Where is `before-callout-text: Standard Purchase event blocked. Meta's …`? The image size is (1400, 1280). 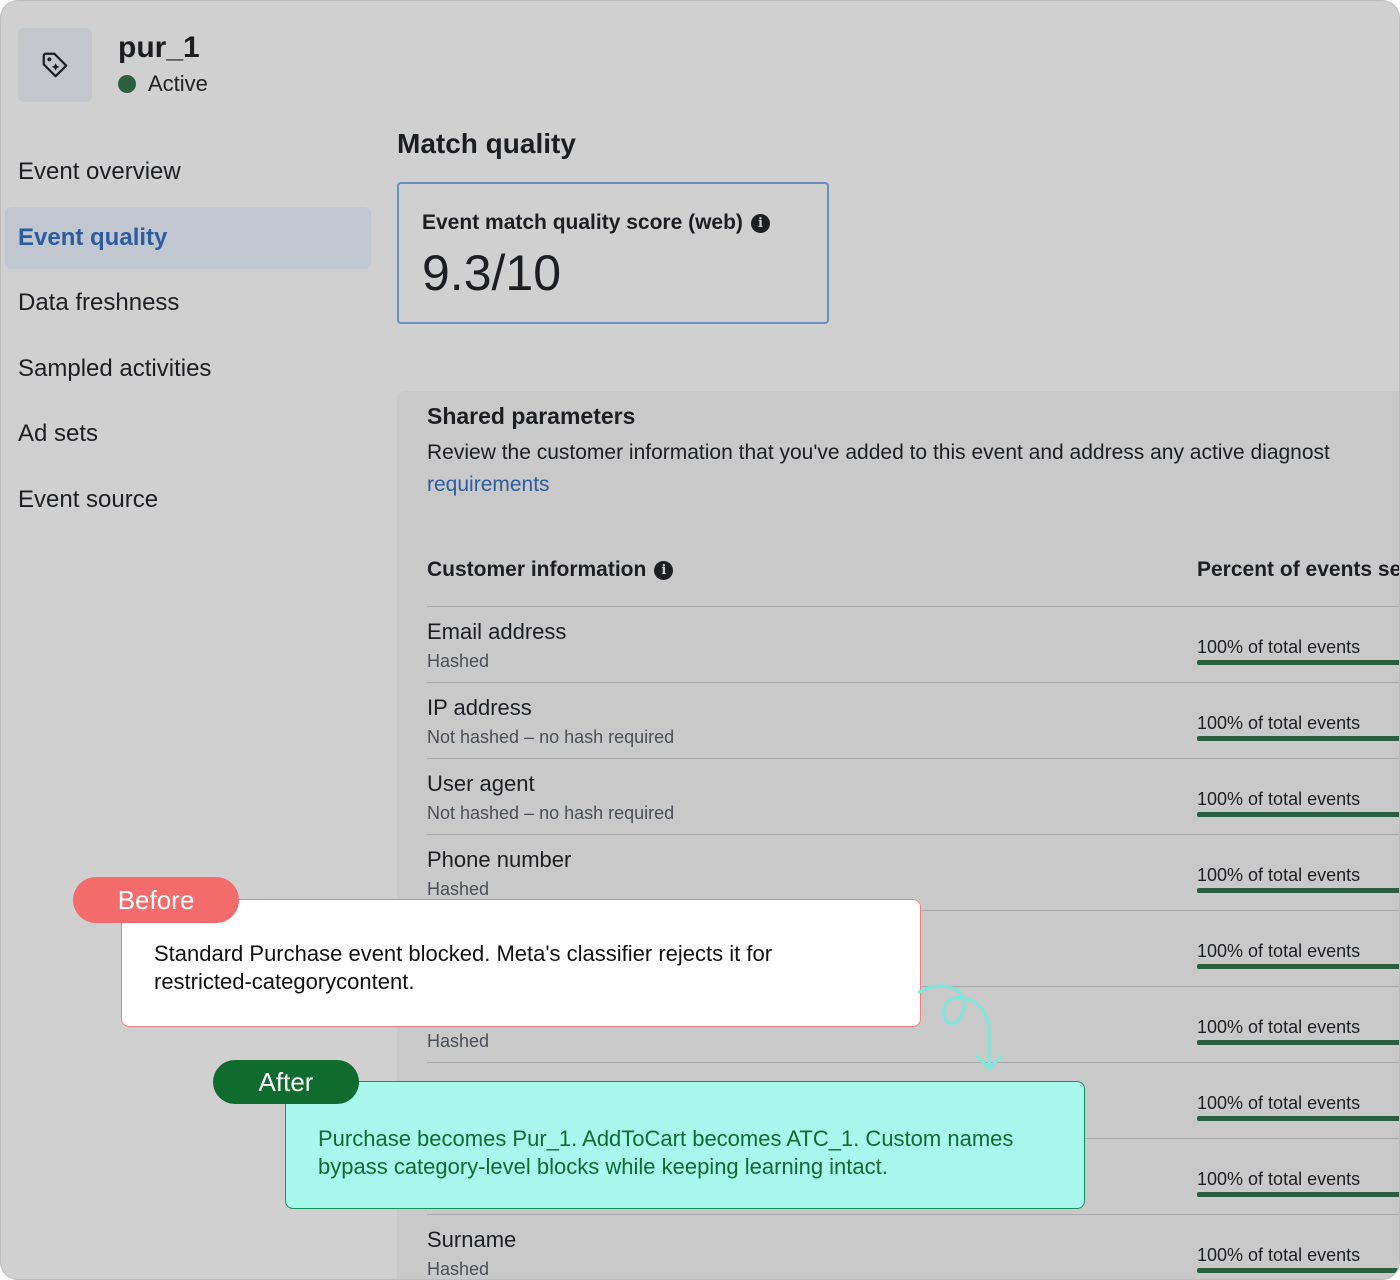 before-callout-text: Standard Purchase event blocked. Meta's … is located at coordinates (463, 967).